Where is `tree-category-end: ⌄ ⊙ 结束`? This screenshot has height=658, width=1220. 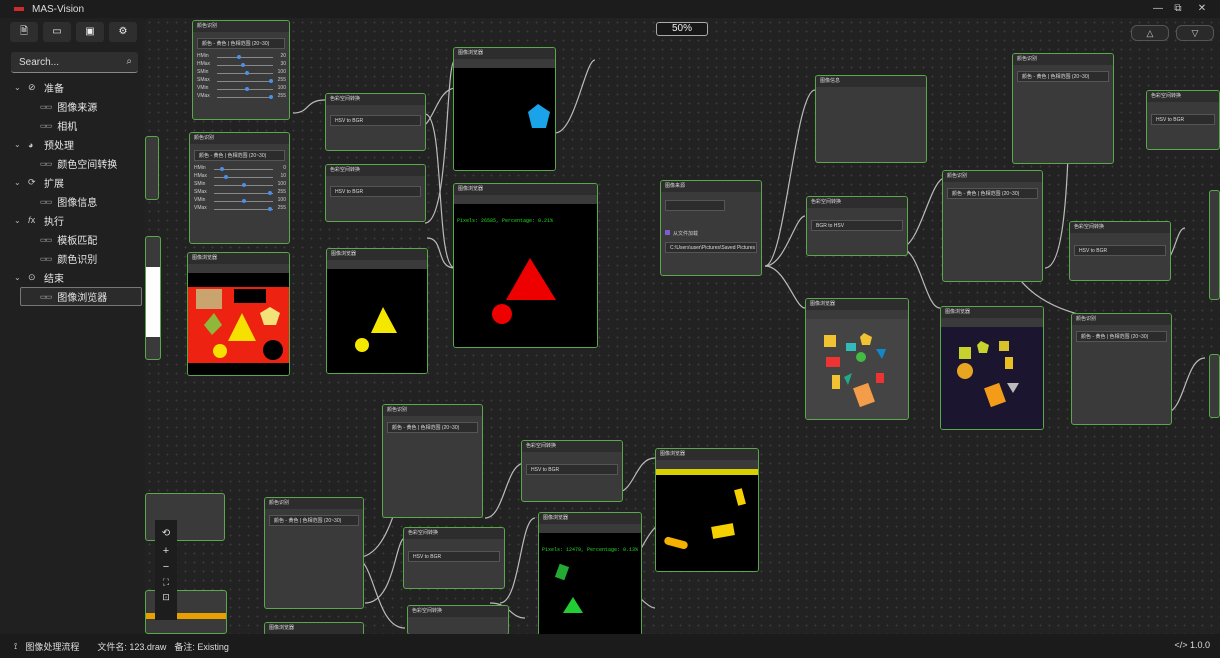
tree-category-end: ⌄ ⊙ 结束 is located at coordinates (76, 277).